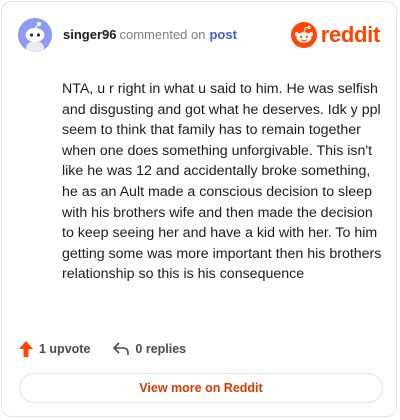  I want to click on reply-arrow-icon, so click(121, 348).